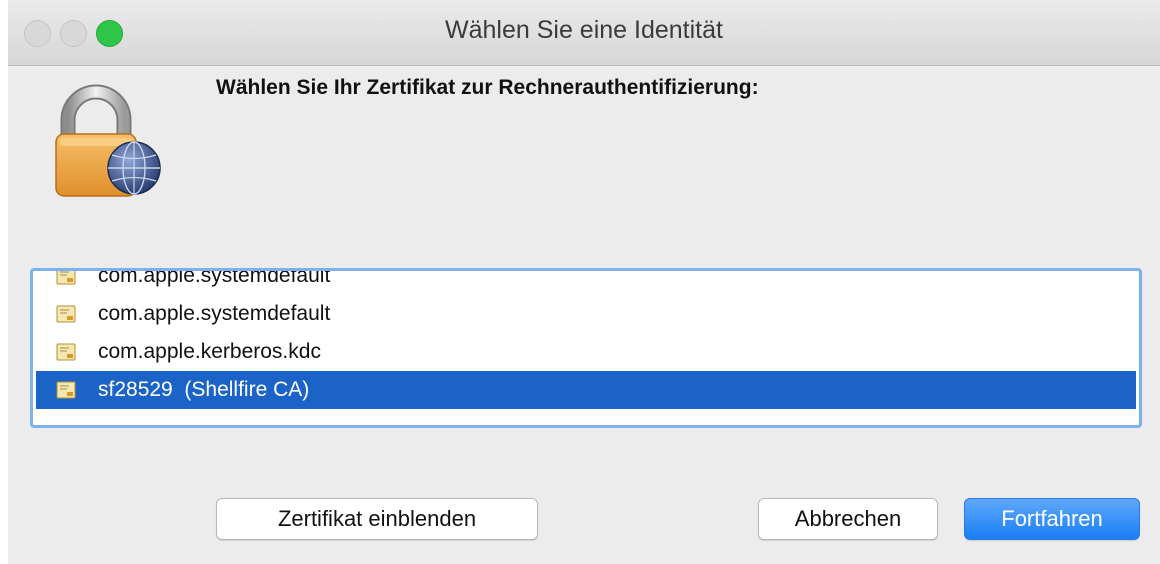  What do you see at coordinates (586, 390) in the screenshot?
I see `certificate-list-item-selected: sf28529 (Shellfire CA)` at bounding box center [586, 390].